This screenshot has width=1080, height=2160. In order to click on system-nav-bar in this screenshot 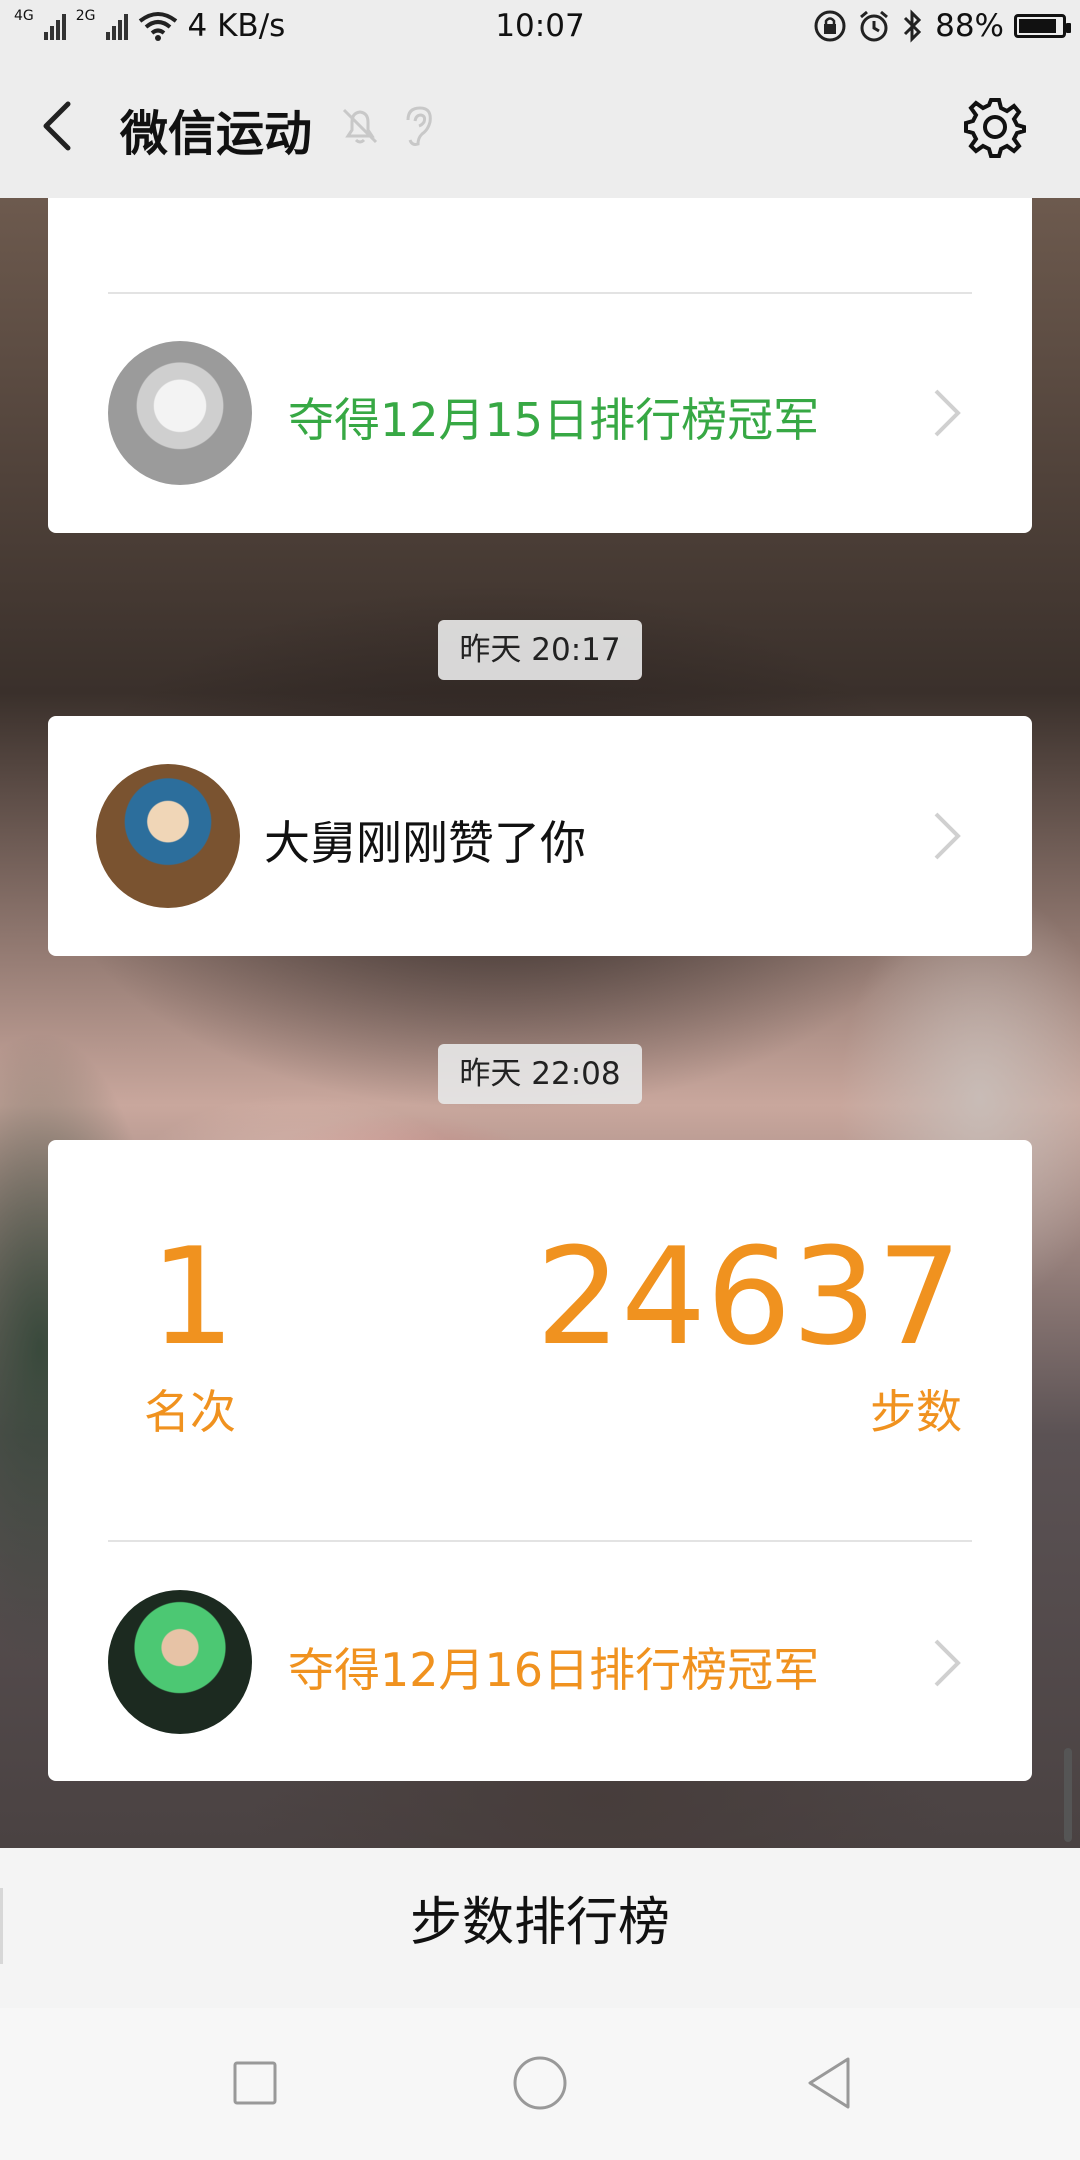, I will do `click(540, 2084)`.